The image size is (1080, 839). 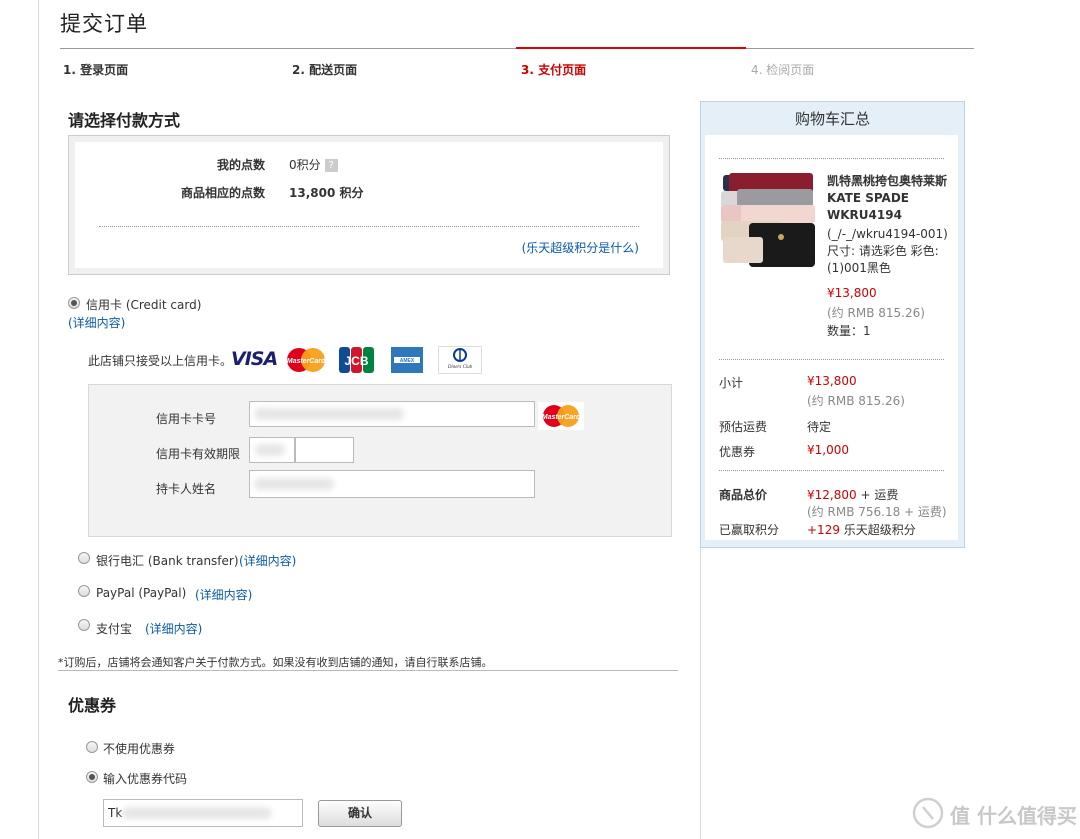 What do you see at coordinates (819, 427) in the screenshot?
I see `shipping-value: 待定` at bounding box center [819, 427].